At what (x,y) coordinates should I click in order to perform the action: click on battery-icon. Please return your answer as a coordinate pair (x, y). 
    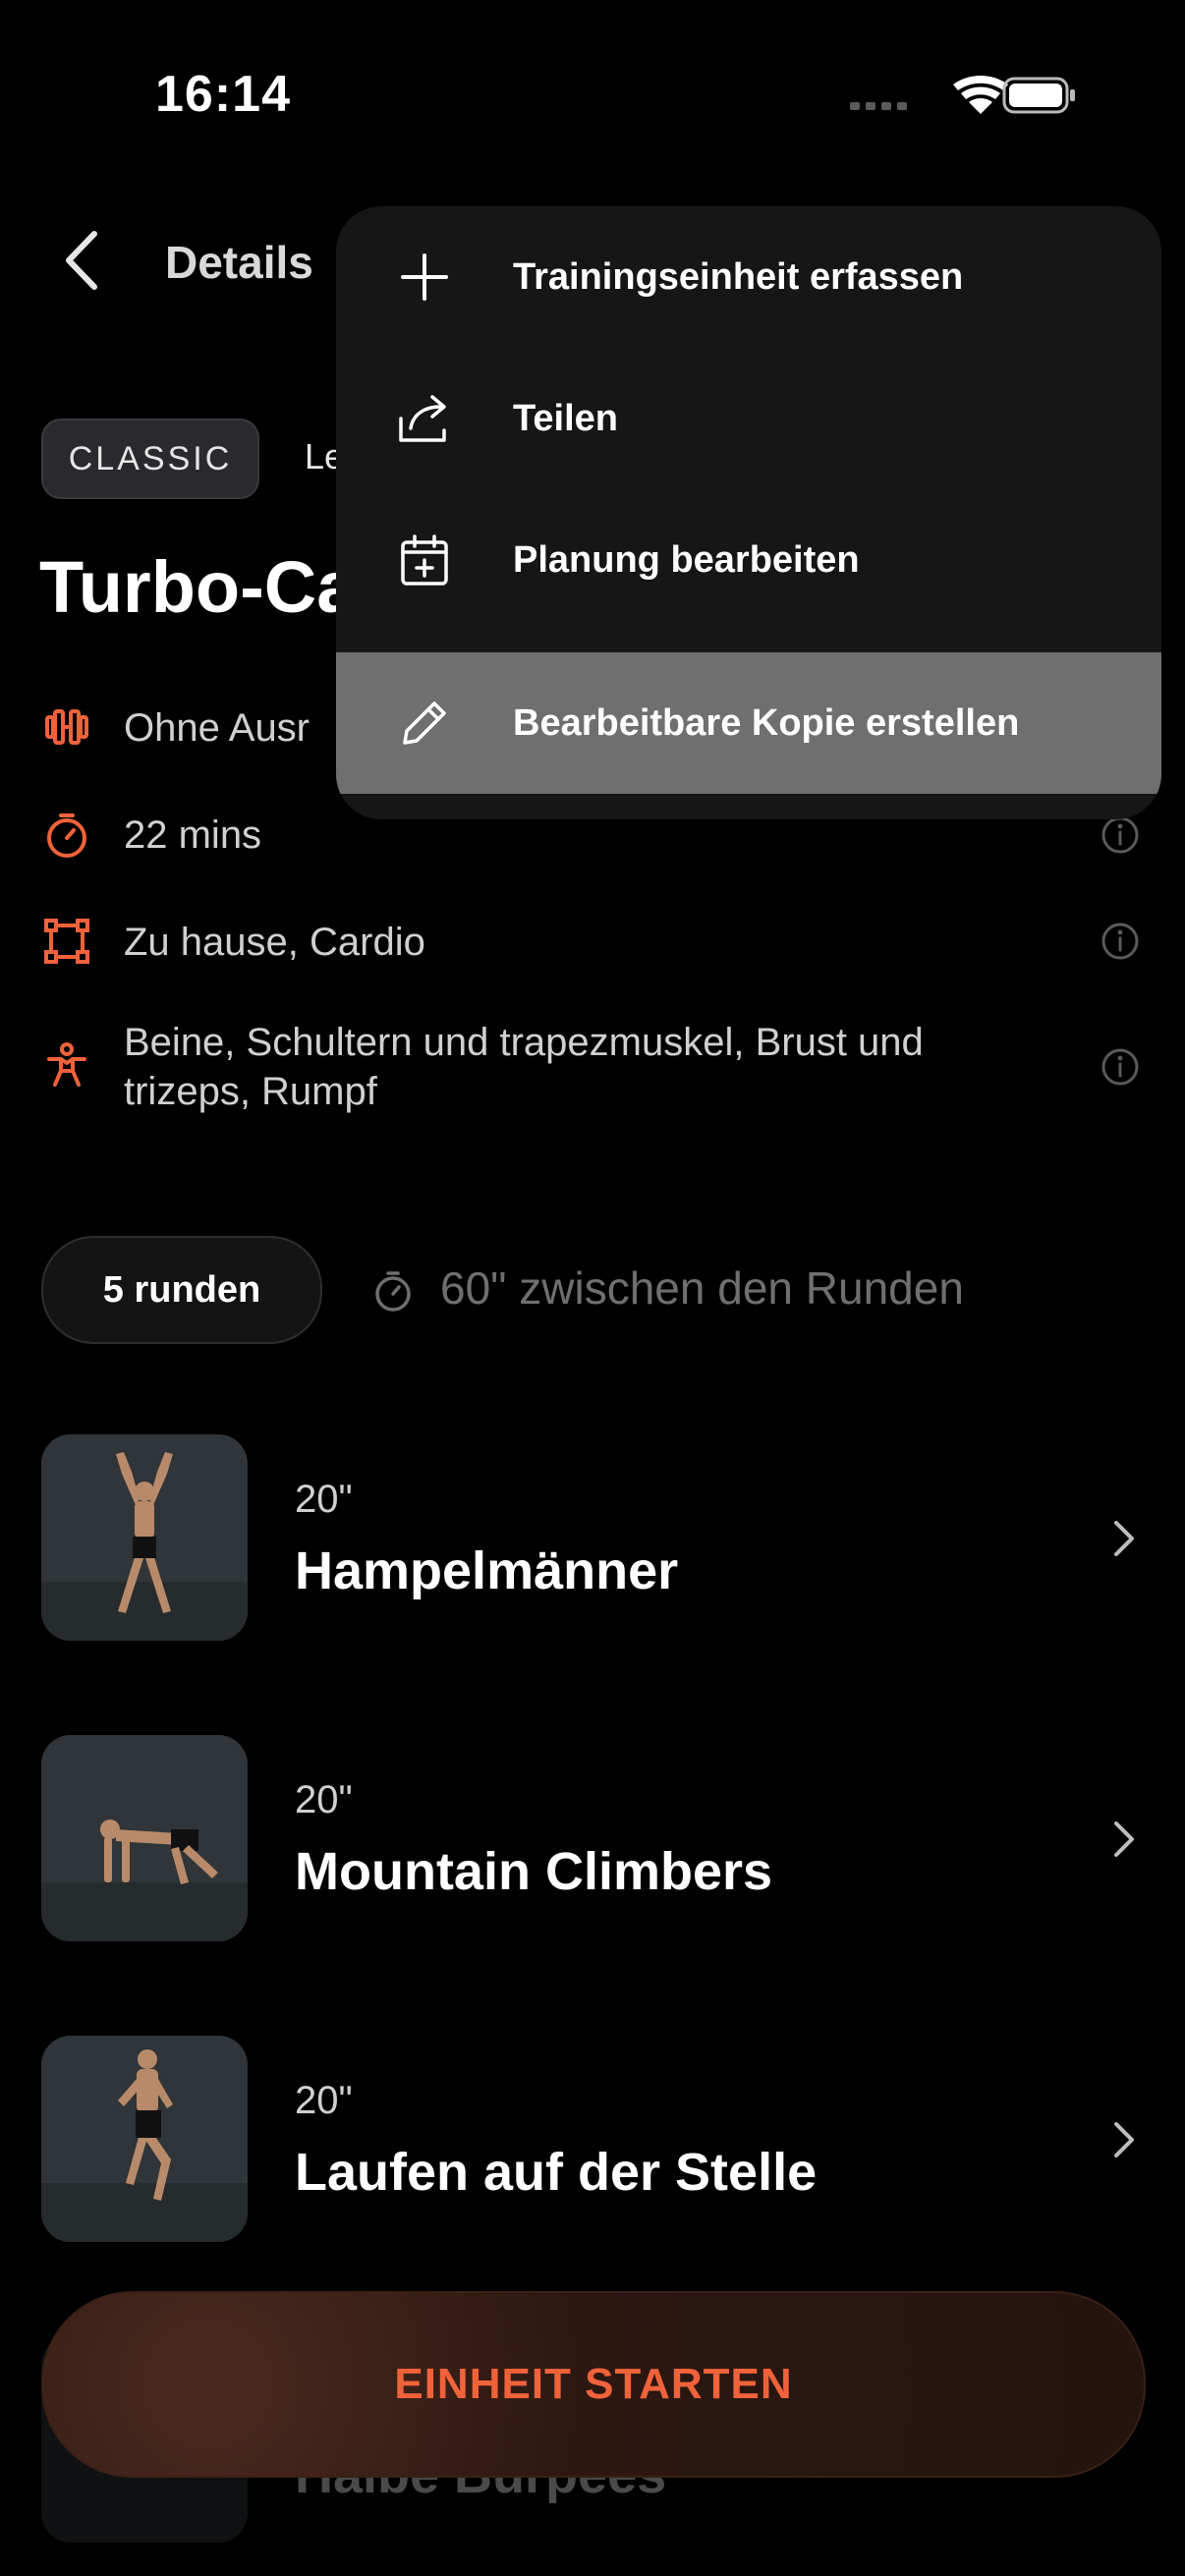
    Looking at the image, I should click on (1038, 95).